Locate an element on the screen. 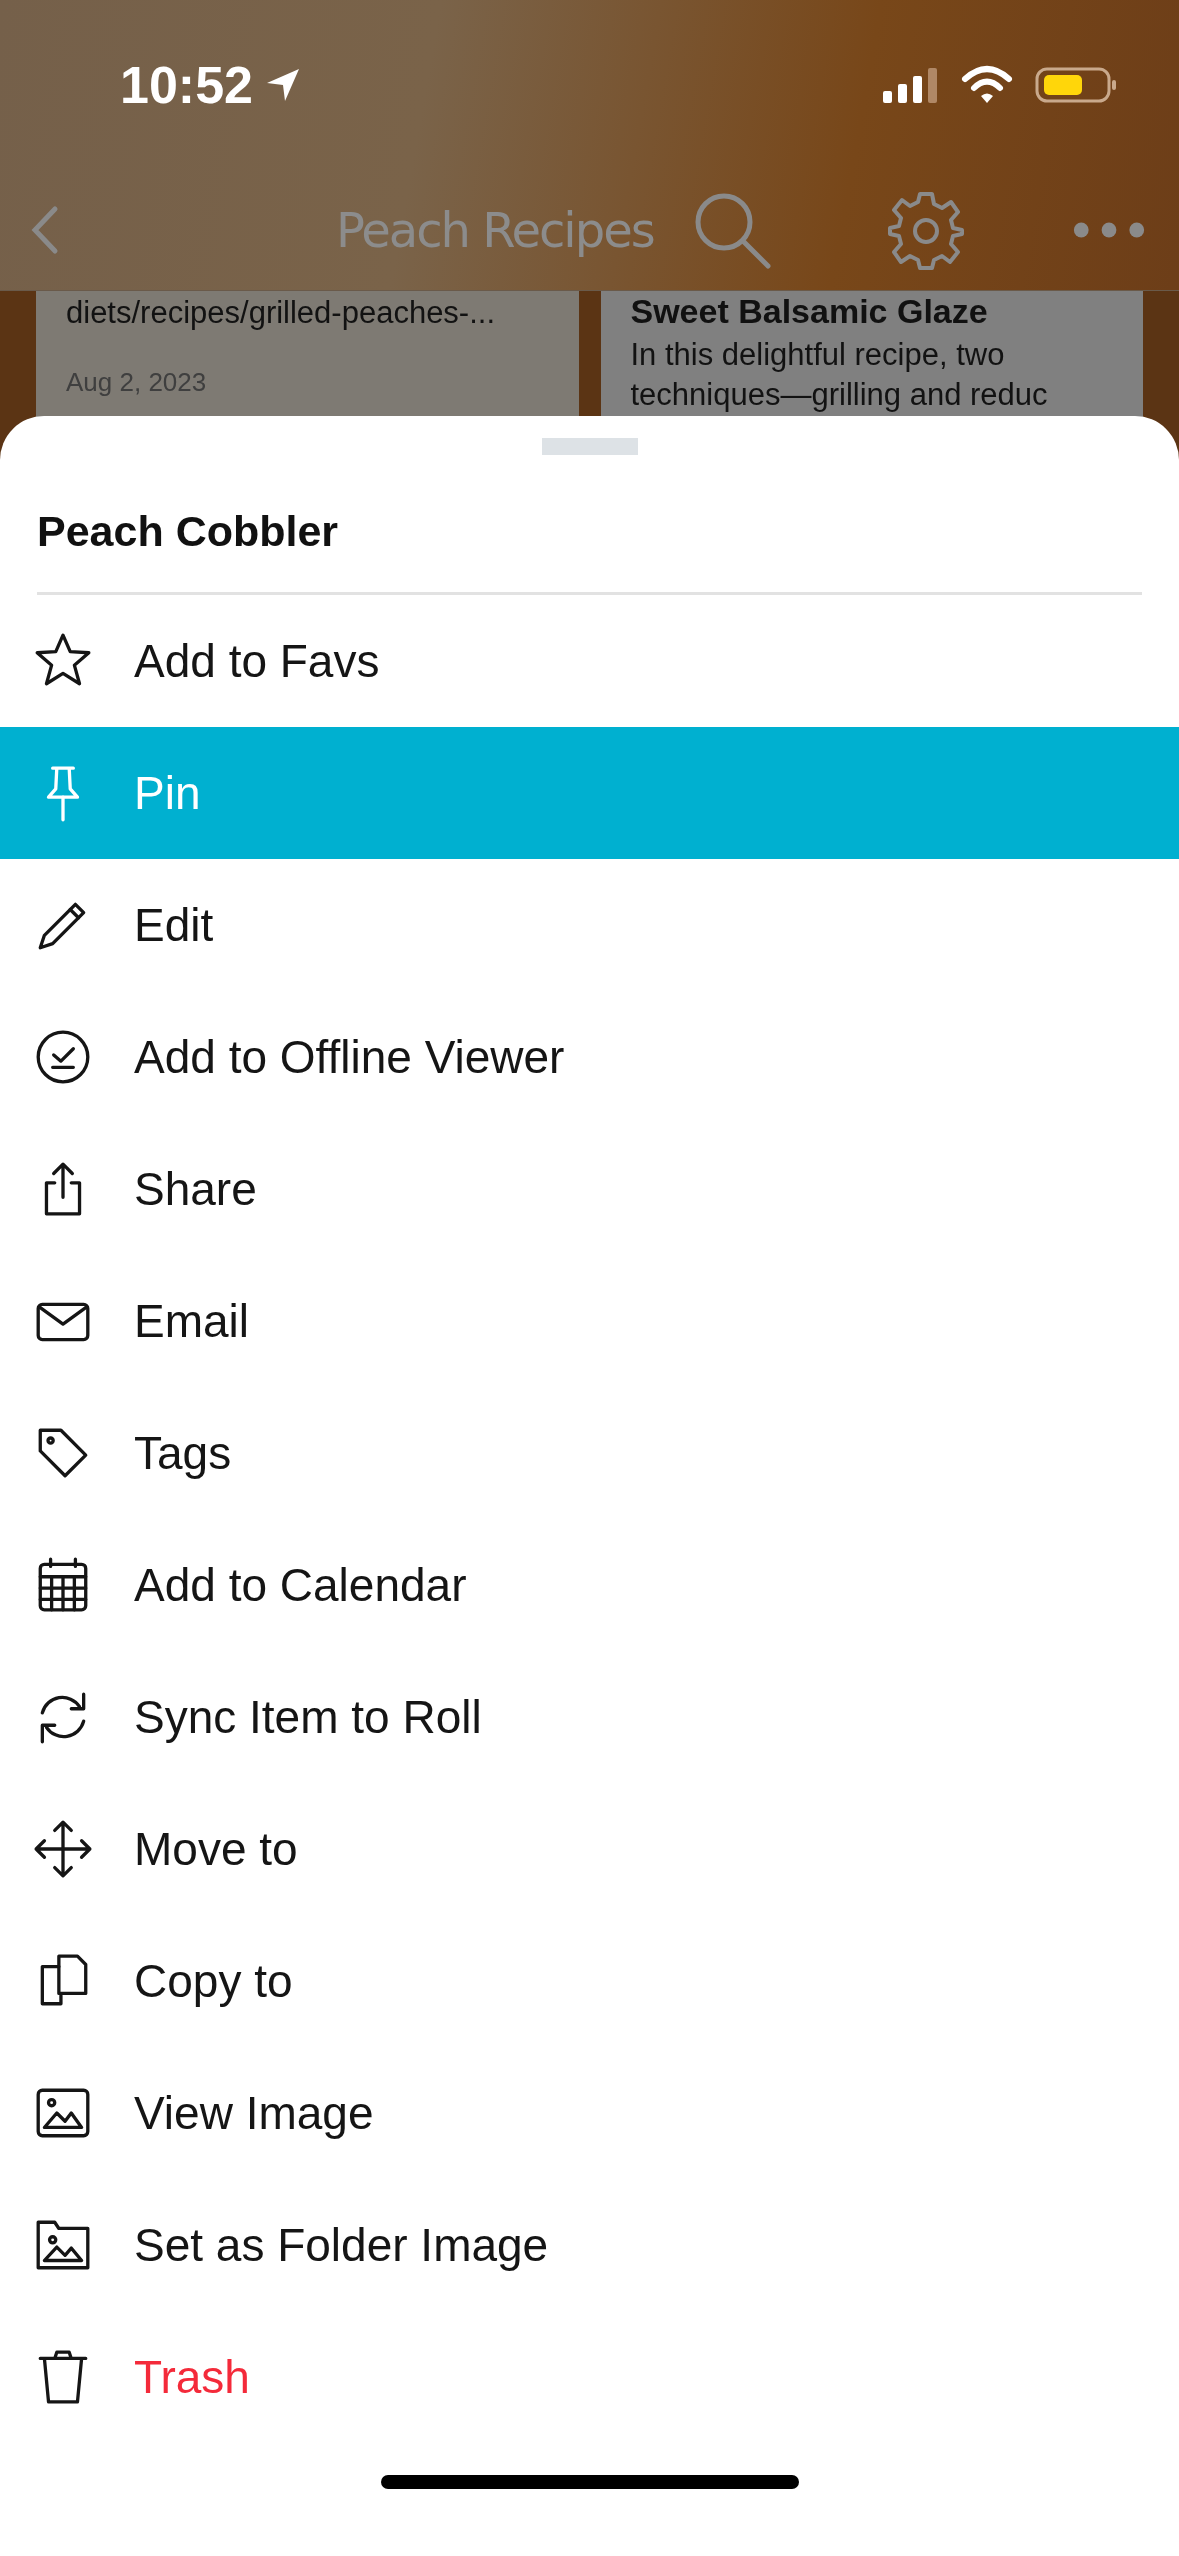 The image size is (1179, 2556). menu-item: Tags is located at coordinates (589, 1453).